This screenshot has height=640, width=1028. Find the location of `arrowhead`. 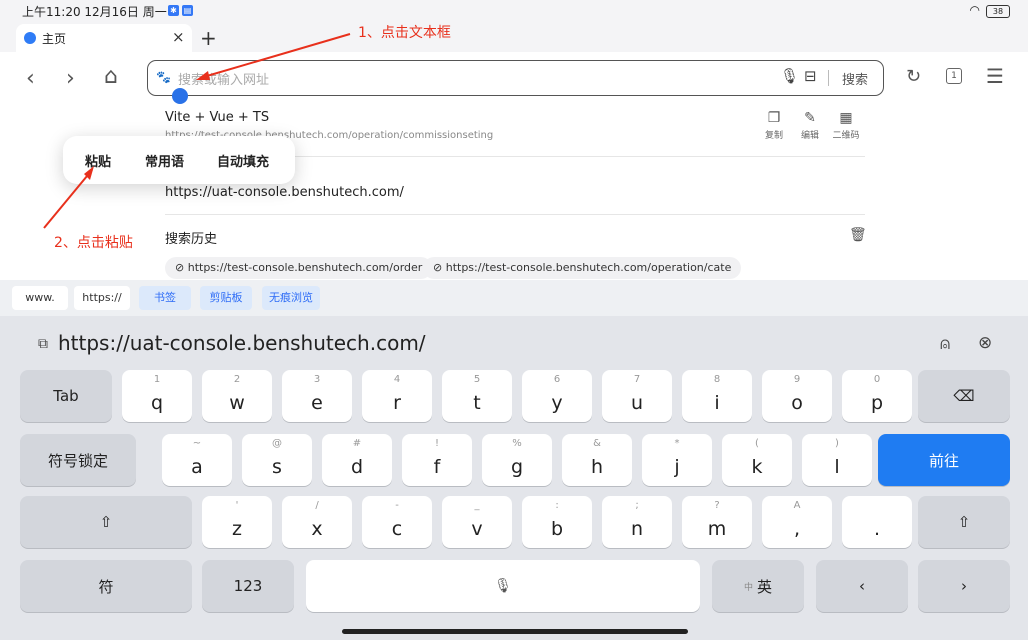

arrowhead is located at coordinates (203, 75).